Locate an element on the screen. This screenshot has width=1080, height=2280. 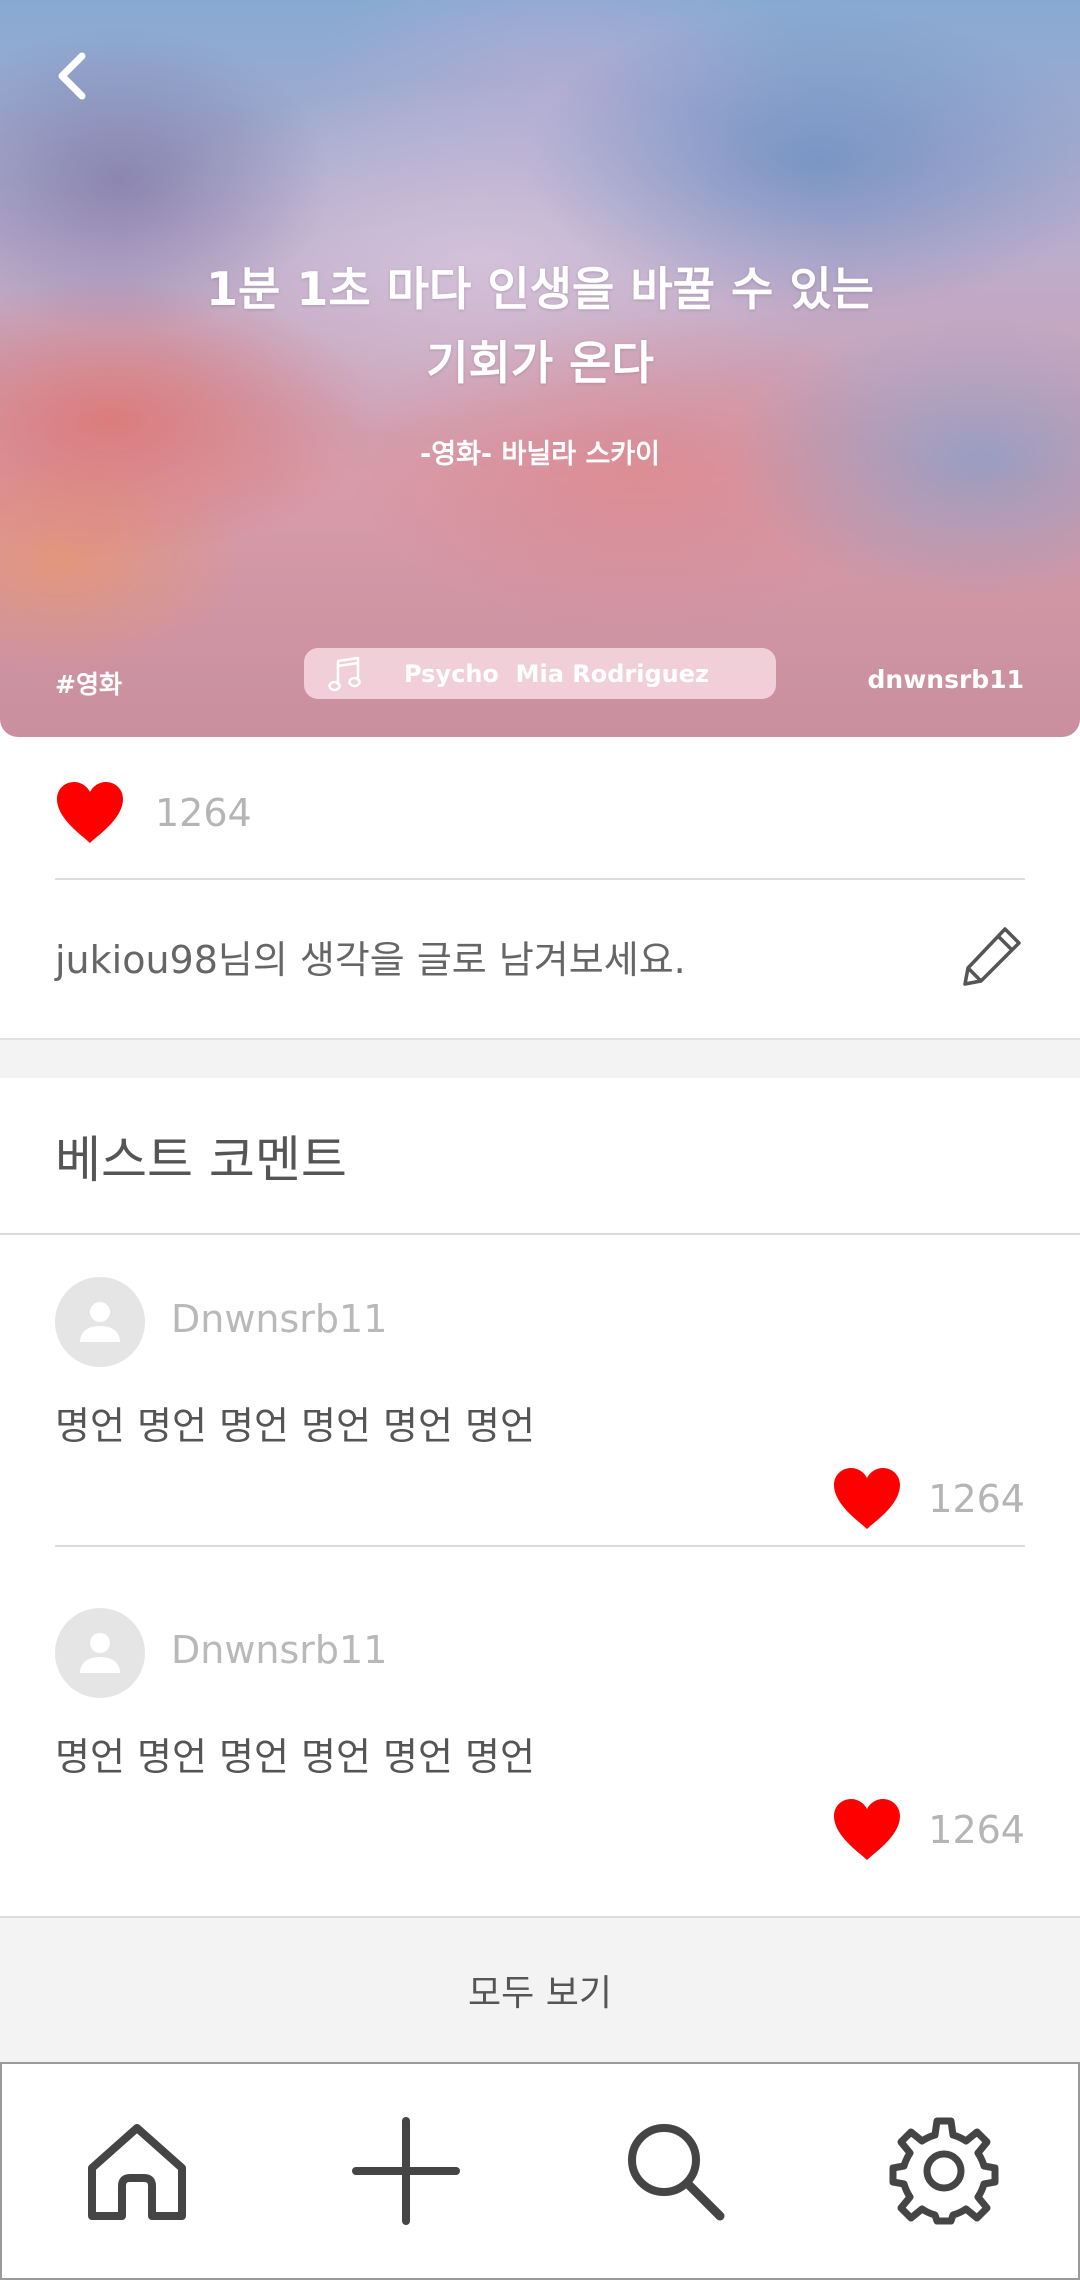
gear-icon is located at coordinates (943, 2171).